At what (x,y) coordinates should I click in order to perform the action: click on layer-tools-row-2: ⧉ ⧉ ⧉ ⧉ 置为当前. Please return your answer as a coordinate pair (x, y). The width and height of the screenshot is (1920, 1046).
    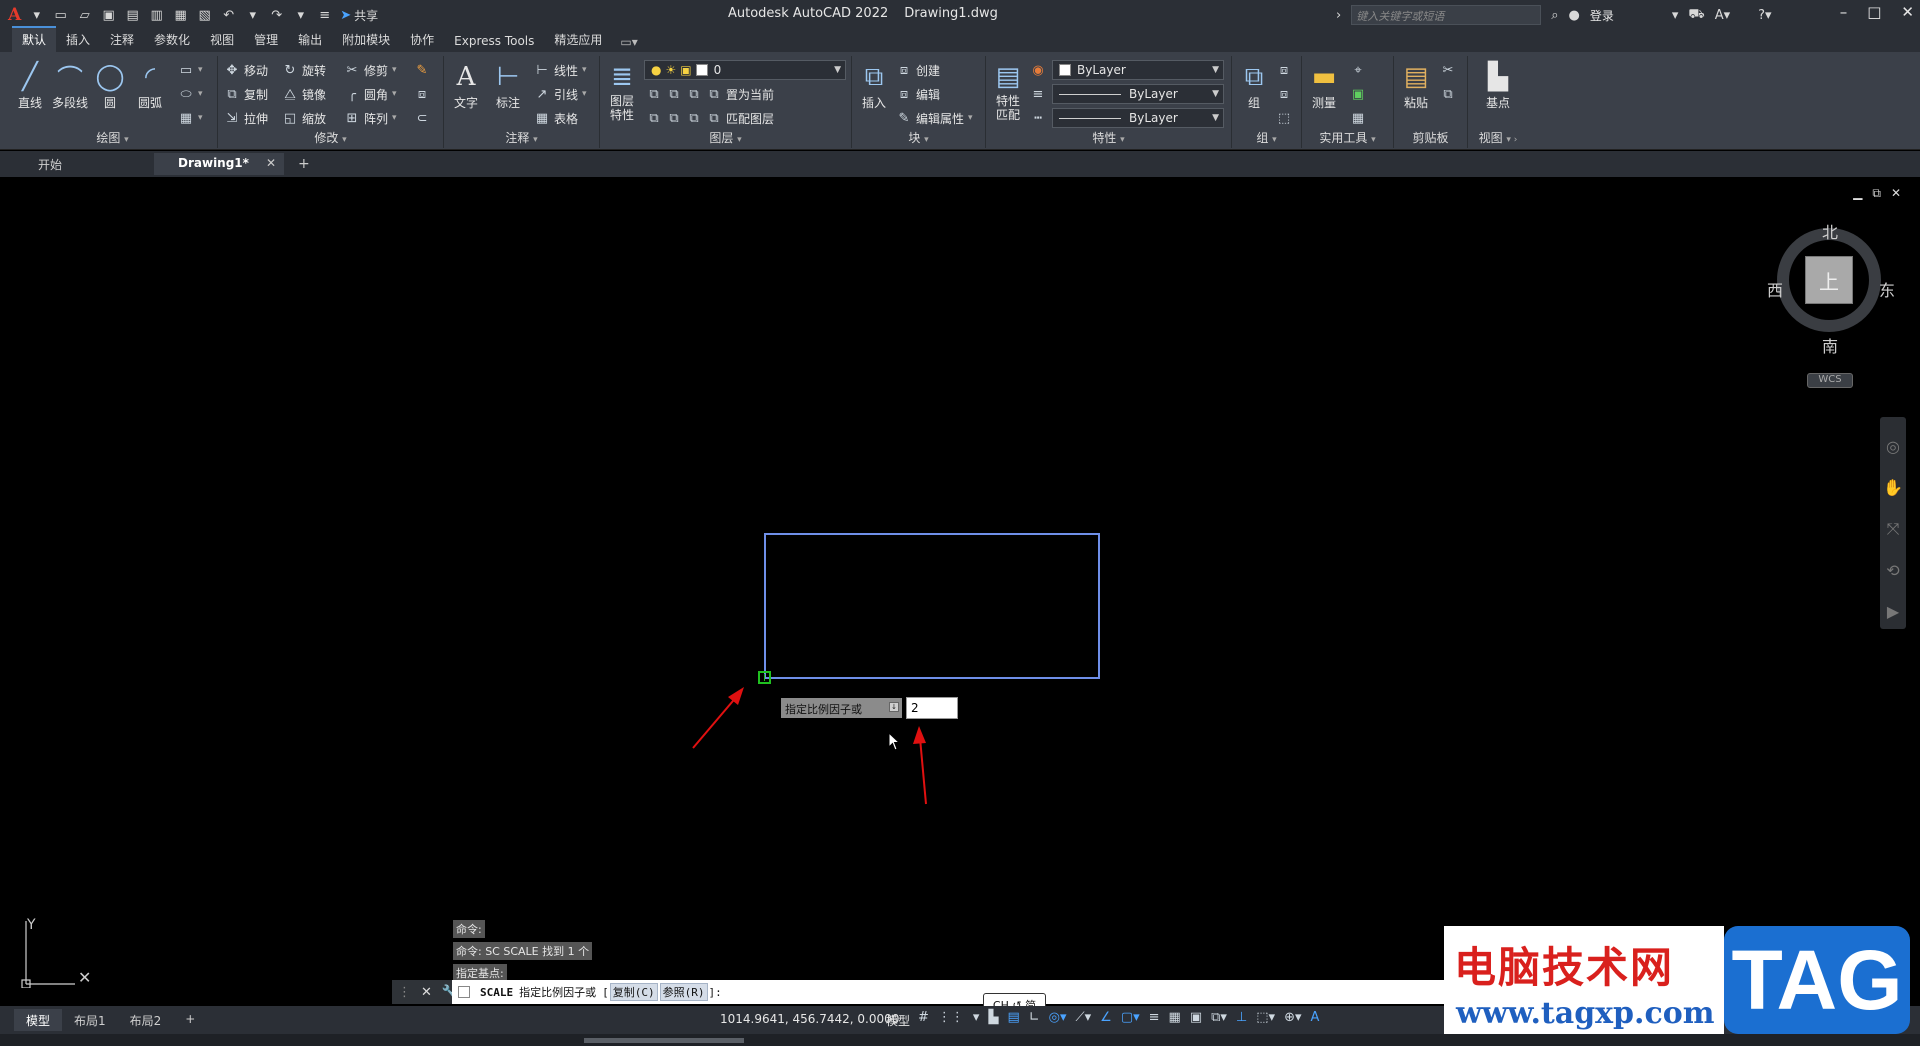
    Looking at the image, I should click on (710, 94).